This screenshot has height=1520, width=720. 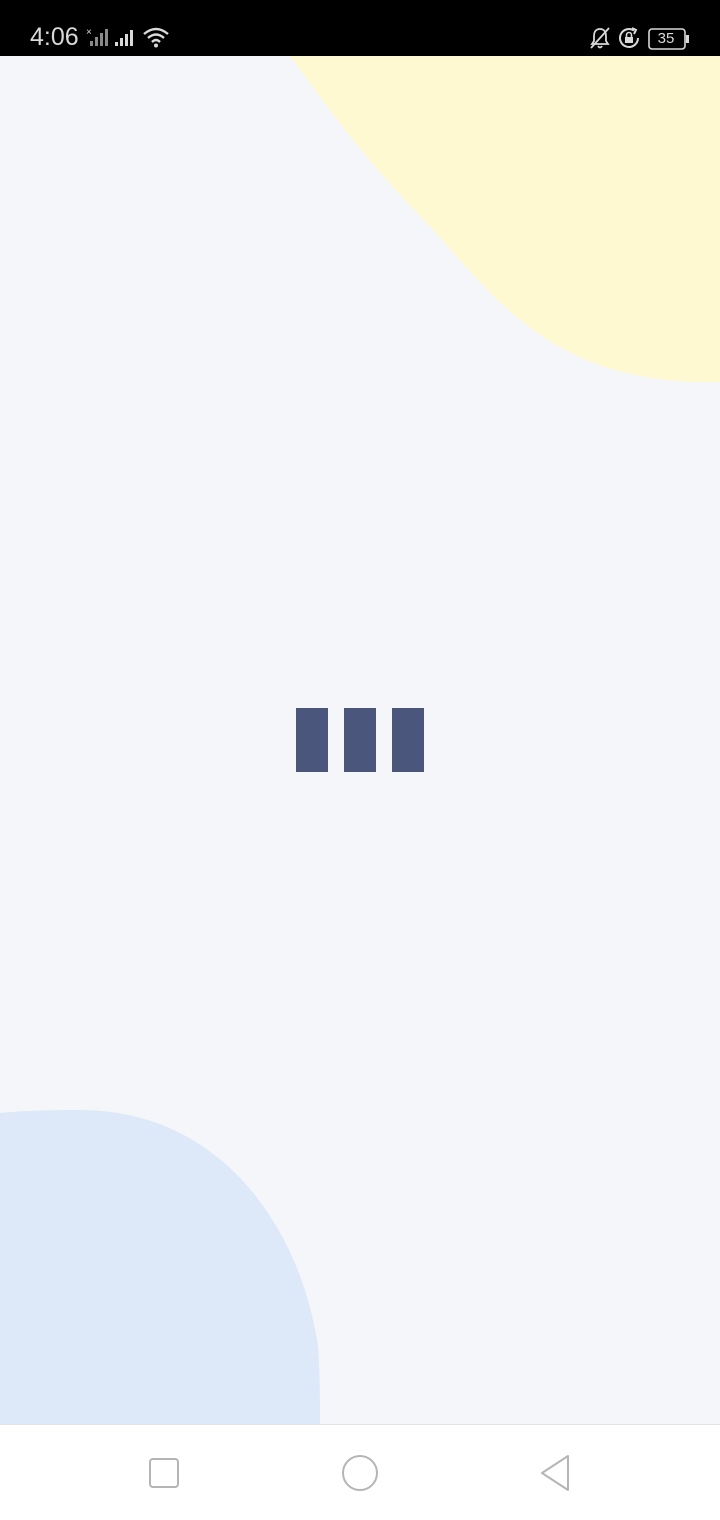 I want to click on home-circle-icon, so click(x=360, y=1473).